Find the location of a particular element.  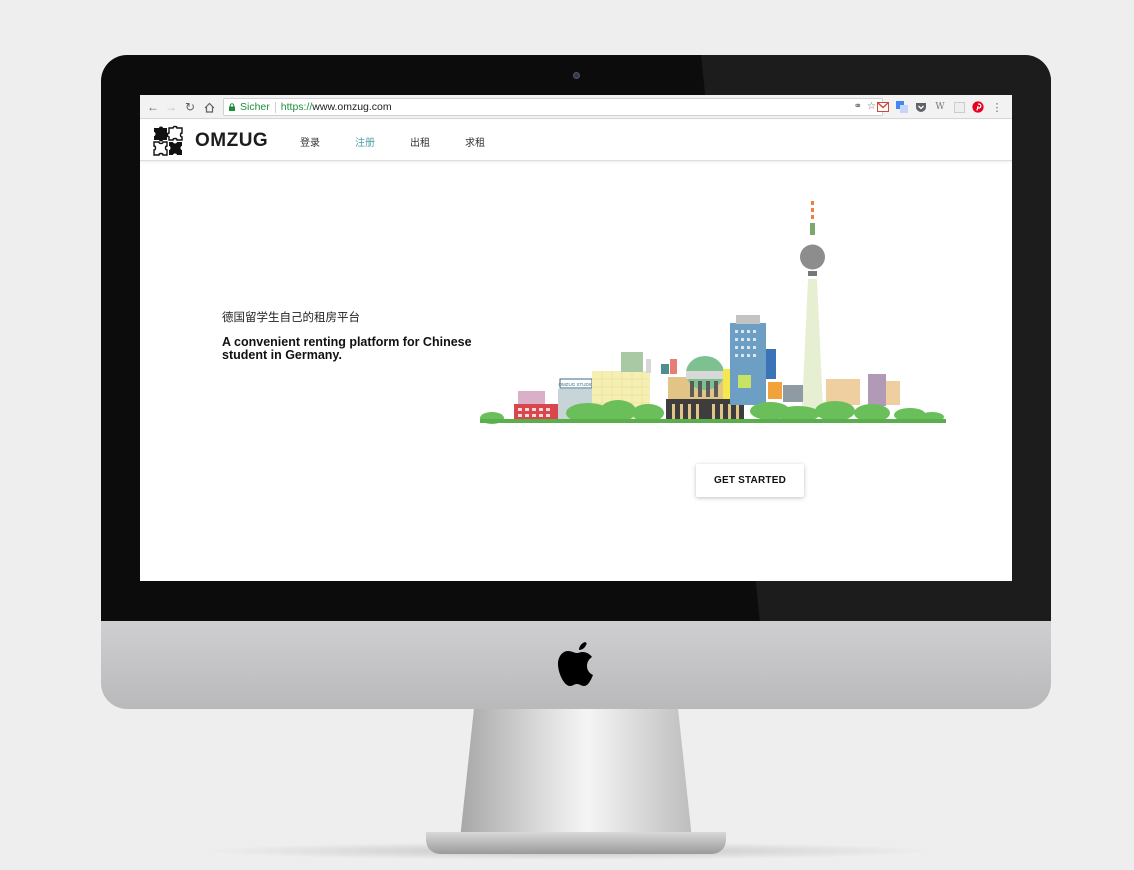

nav-item-register: 注册 is located at coordinates (365, 141).